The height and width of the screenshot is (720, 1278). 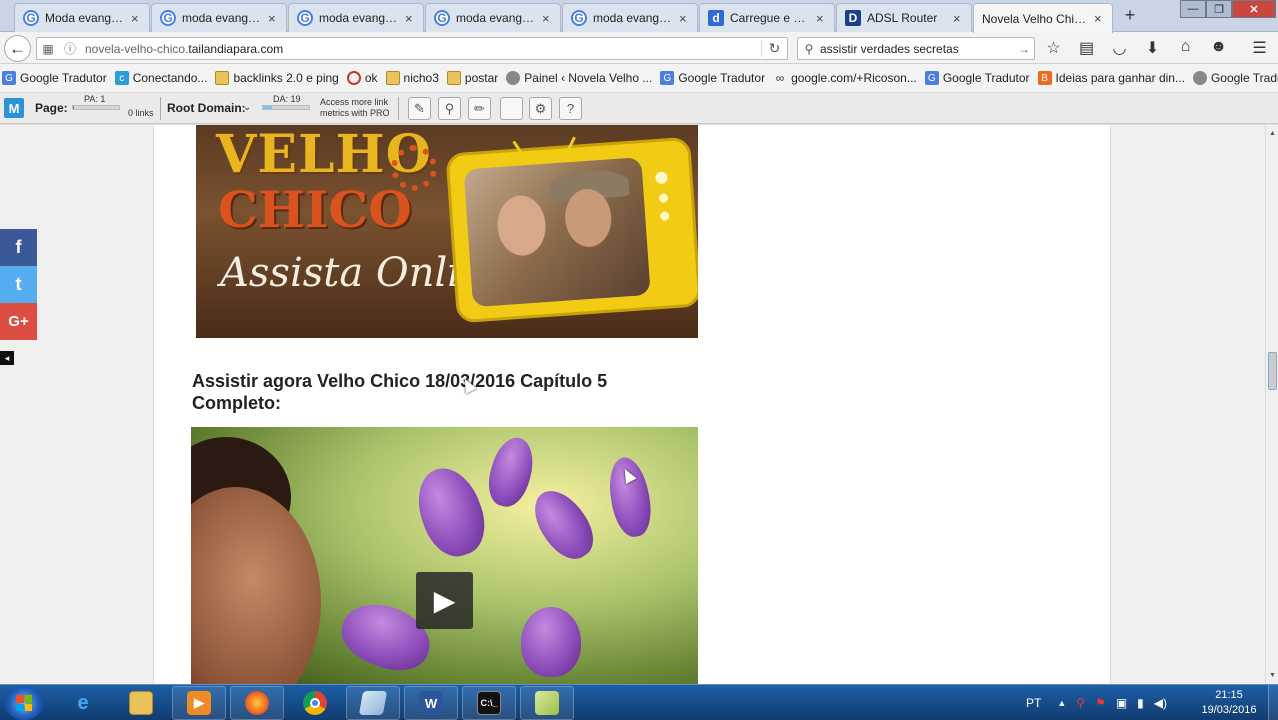 I want to click on tab-adsl-router: D ADSL Router ×, so click(x=904, y=17).